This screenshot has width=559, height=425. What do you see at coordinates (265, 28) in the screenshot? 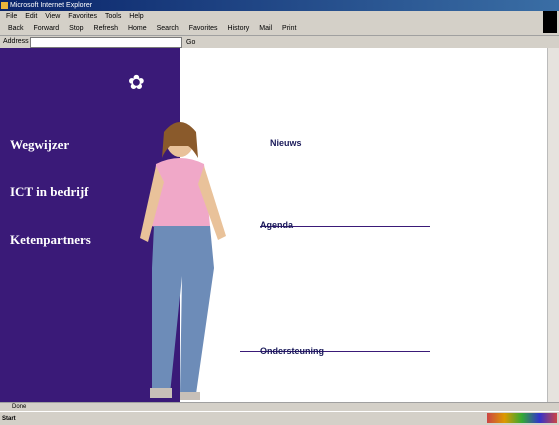
I see `mail-button: Mail` at bounding box center [265, 28].